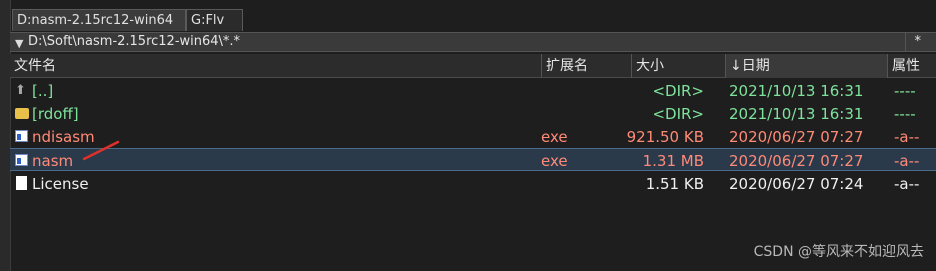  What do you see at coordinates (807, 66) in the screenshot?
I see `column-date: ↓日期` at bounding box center [807, 66].